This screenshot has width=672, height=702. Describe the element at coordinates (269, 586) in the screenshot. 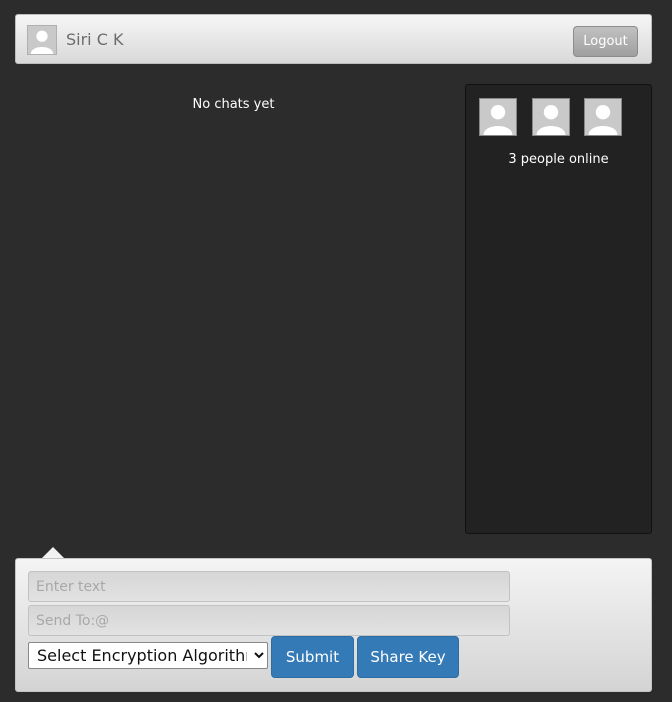

I see `message-input` at that location.